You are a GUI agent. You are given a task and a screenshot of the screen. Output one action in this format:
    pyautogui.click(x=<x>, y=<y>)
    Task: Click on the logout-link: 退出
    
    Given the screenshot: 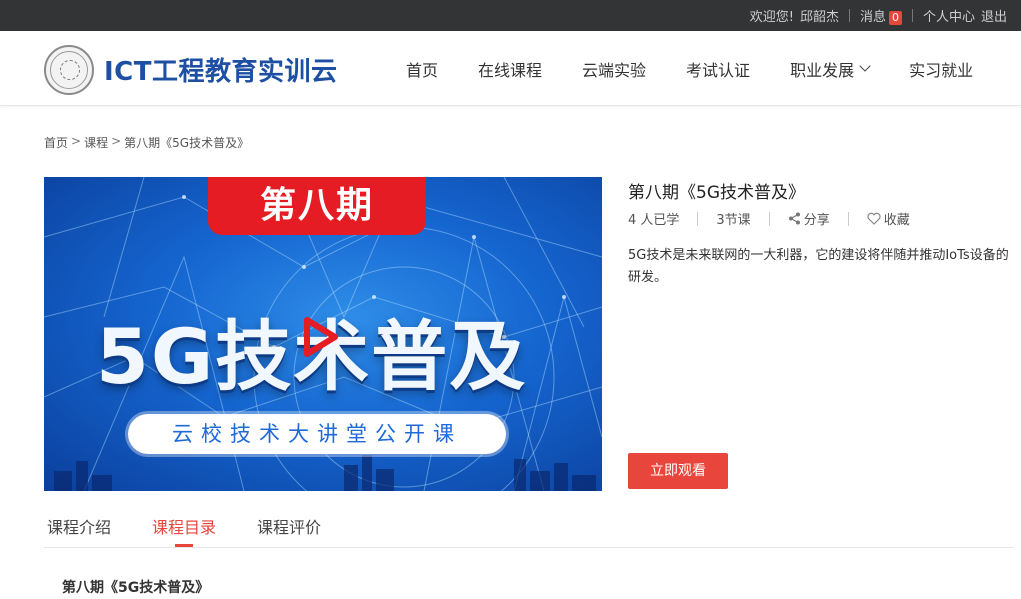 What is the action you would take?
    pyautogui.click(x=994, y=15)
    